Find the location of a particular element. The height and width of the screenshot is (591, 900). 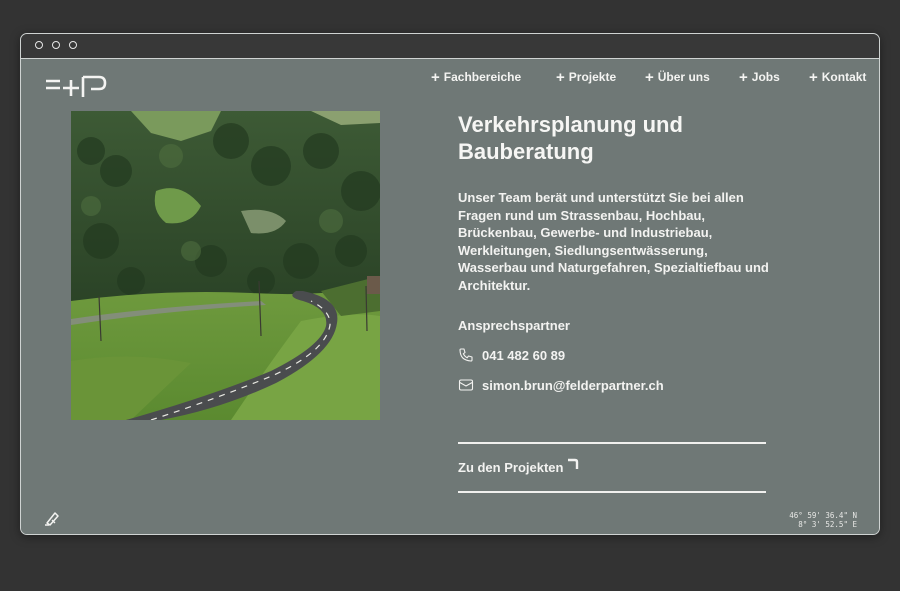

nav-label: Fachbereiche is located at coordinates (482, 77).